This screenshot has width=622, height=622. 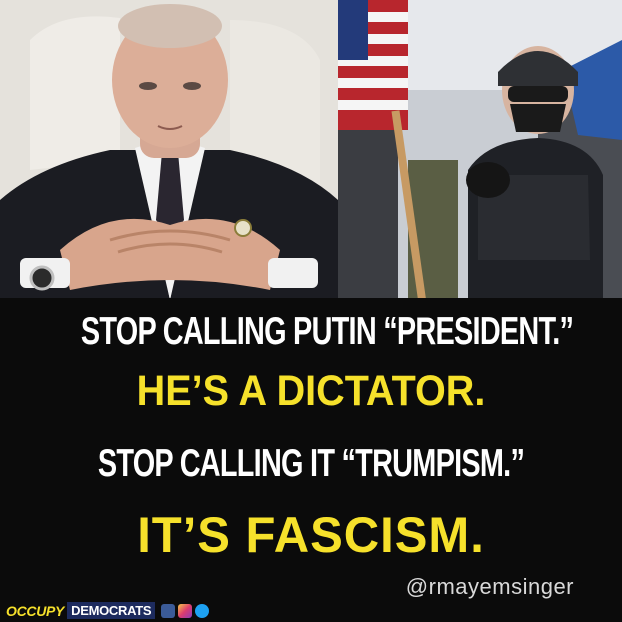 What do you see at coordinates (35, 610) in the screenshot?
I see `brand-occupy-text: OCCUPY` at bounding box center [35, 610].